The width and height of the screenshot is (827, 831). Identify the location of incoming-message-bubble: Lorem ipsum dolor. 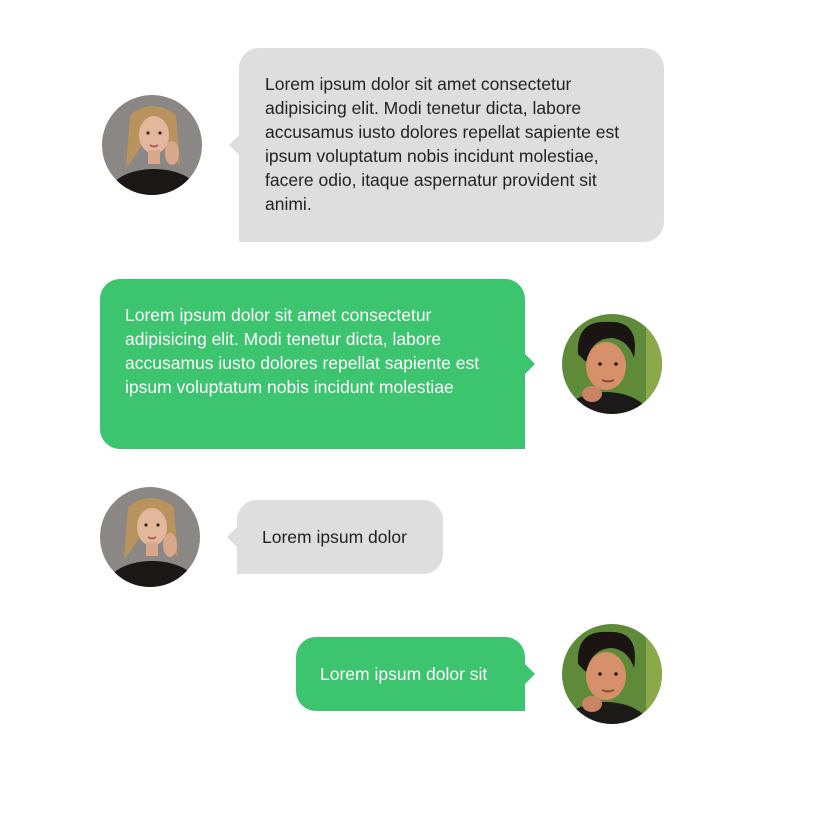
(340, 537).